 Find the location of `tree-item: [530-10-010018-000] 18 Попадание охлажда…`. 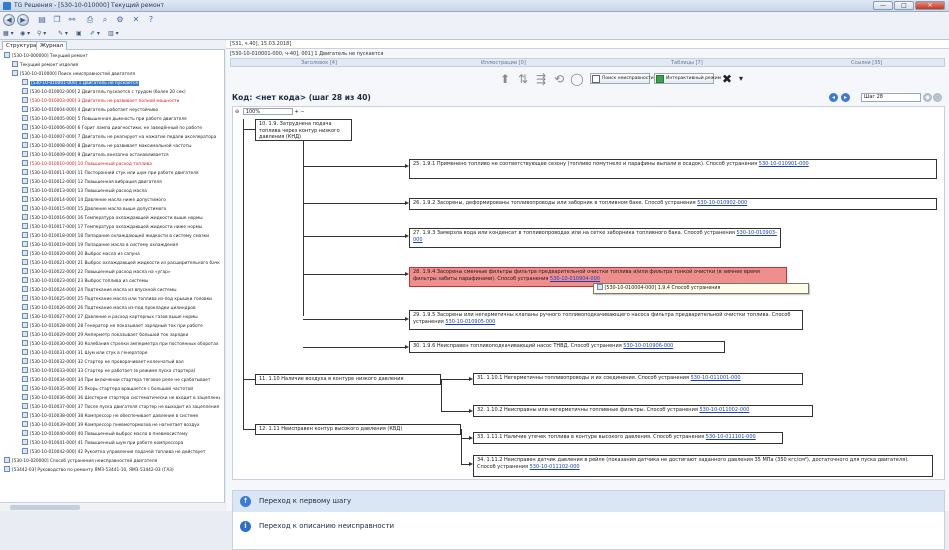

tree-item: [530-10-010018-000] 18 Попадание охлажда… is located at coordinates (121, 236).